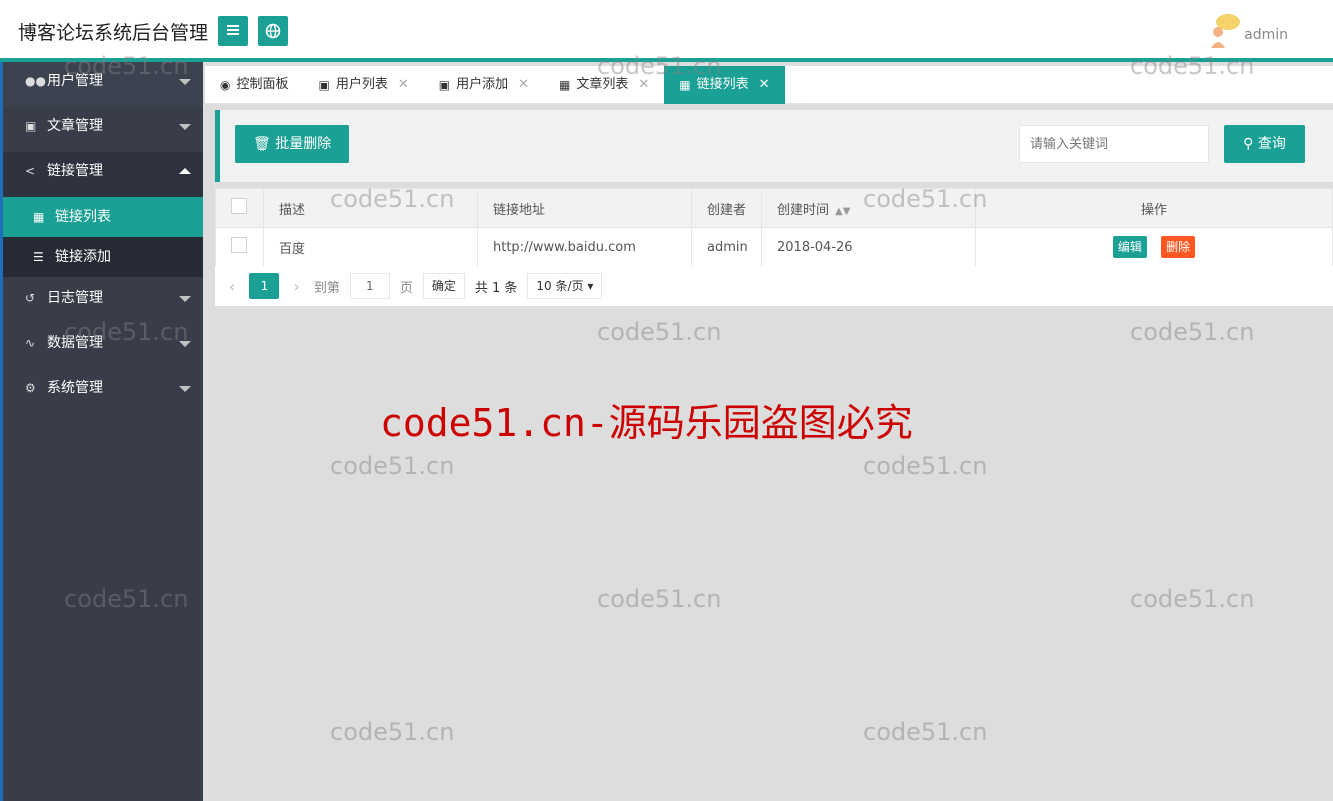 The width and height of the screenshot is (1333, 801). Describe the element at coordinates (232, 286) in the screenshot. I see `prev-page-icon: ‹` at that location.